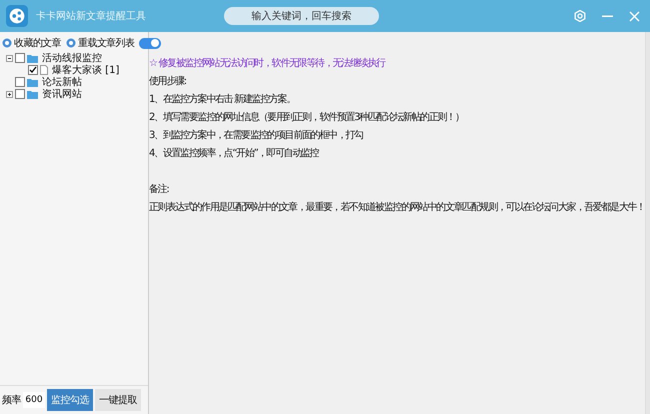  What do you see at coordinates (159, 189) in the screenshot?
I see `instruction-text: 备注:` at bounding box center [159, 189].